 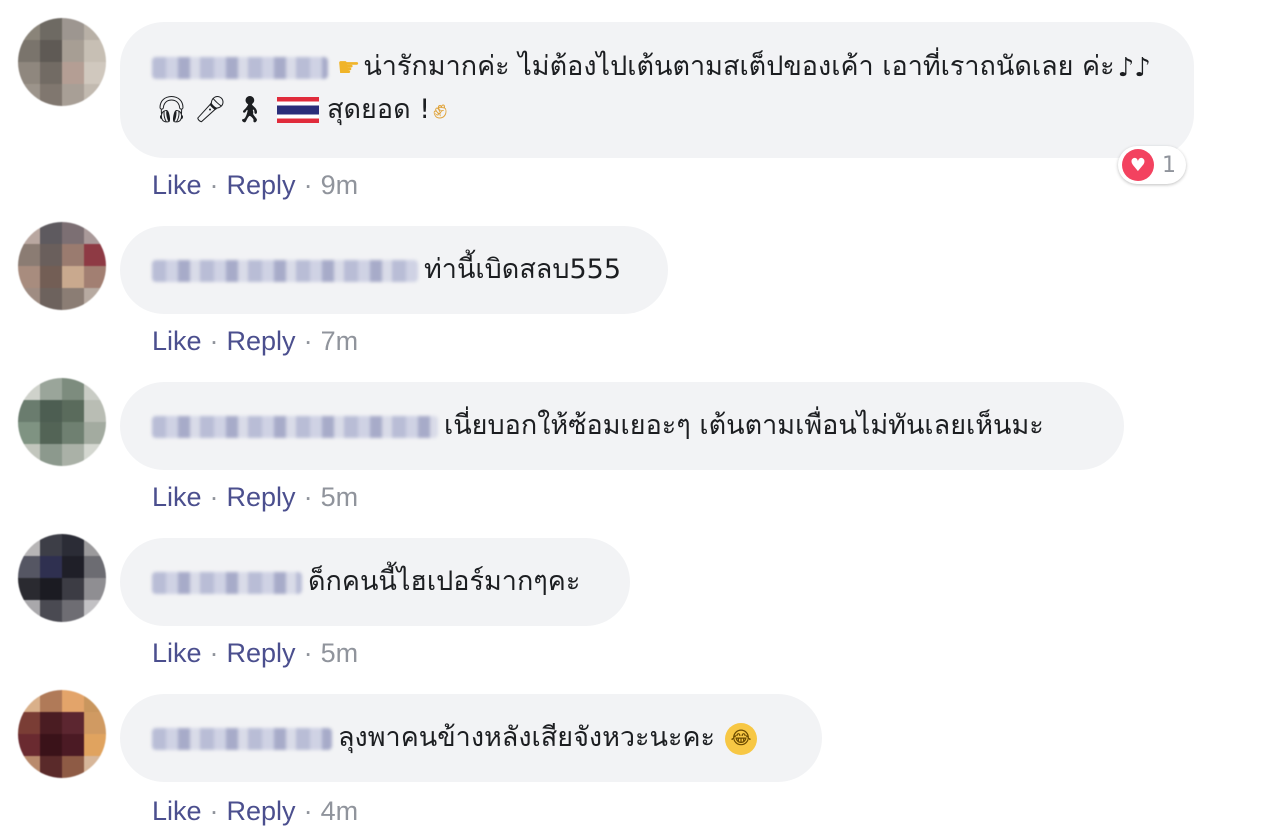 What do you see at coordinates (440, 110) in the screenshot?
I see `fist-icon: ✊︎` at bounding box center [440, 110].